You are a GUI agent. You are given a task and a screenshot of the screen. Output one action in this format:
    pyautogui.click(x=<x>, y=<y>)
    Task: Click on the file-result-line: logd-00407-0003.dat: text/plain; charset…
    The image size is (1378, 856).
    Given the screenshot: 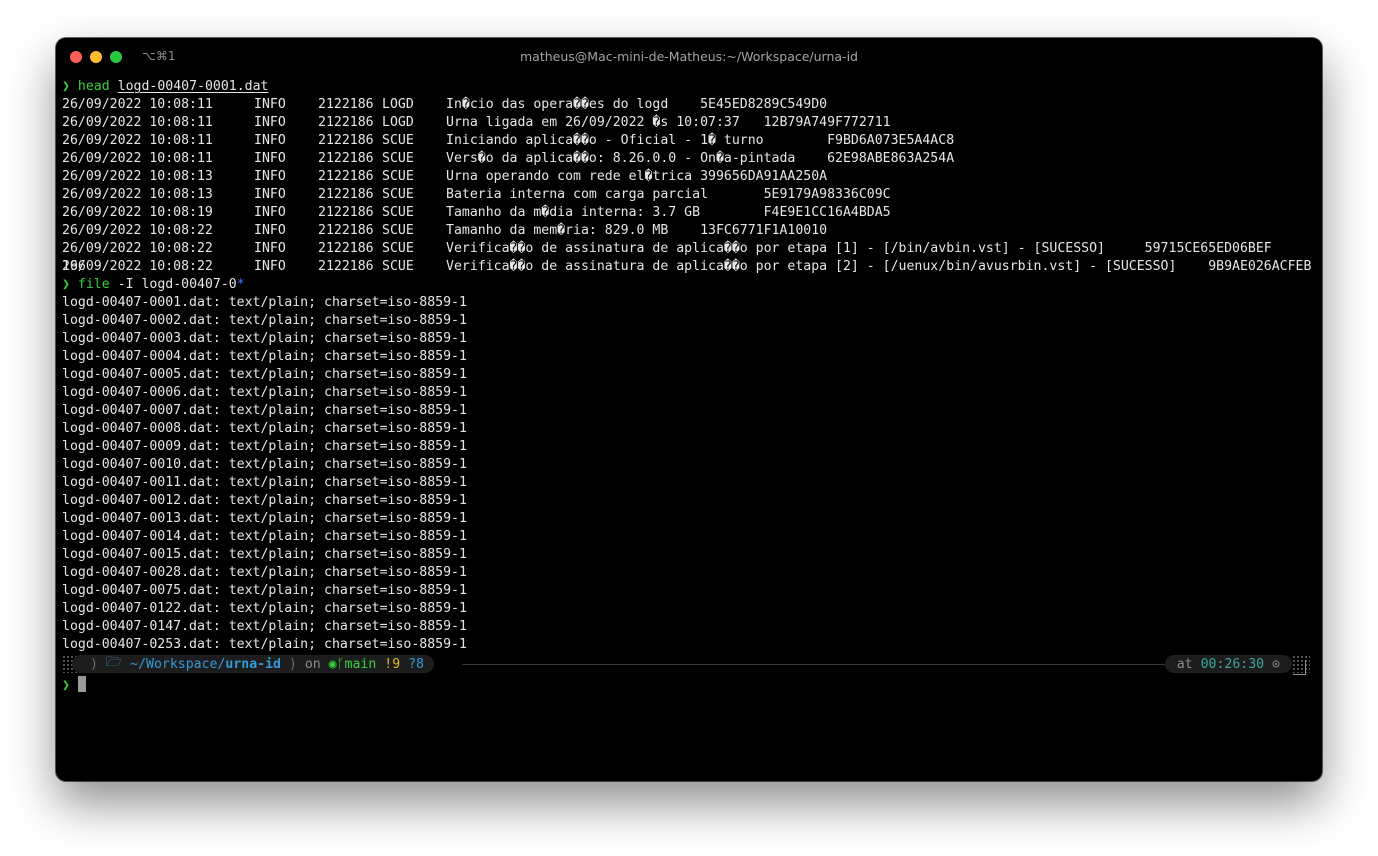 What is the action you would take?
    pyautogui.click(x=264, y=338)
    